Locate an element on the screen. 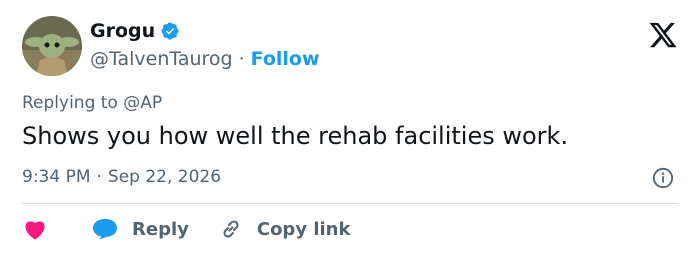 This screenshot has height=256, width=700. tweet-actions: Reply Copy link is located at coordinates (186, 229).